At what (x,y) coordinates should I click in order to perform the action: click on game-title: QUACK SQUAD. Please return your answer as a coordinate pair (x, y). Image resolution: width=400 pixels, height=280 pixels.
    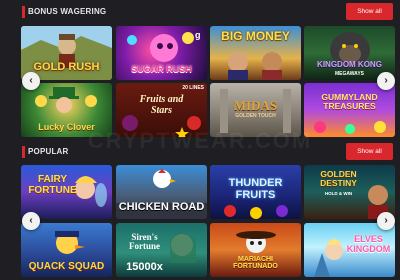
    Looking at the image, I should click on (66, 266).